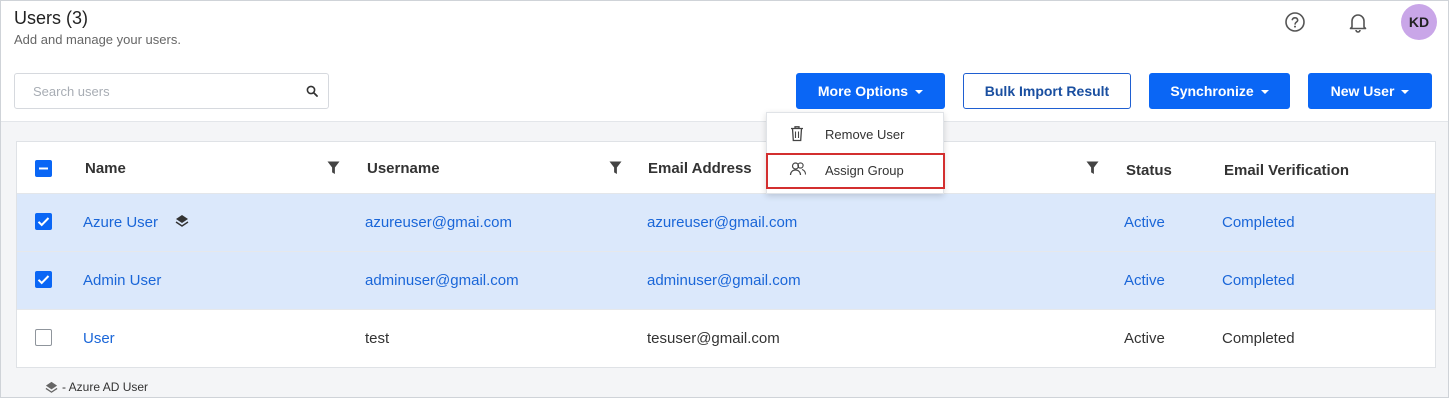  What do you see at coordinates (722, 222) in the screenshot?
I see `email-link: azureuser@gmail.com` at bounding box center [722, 222].